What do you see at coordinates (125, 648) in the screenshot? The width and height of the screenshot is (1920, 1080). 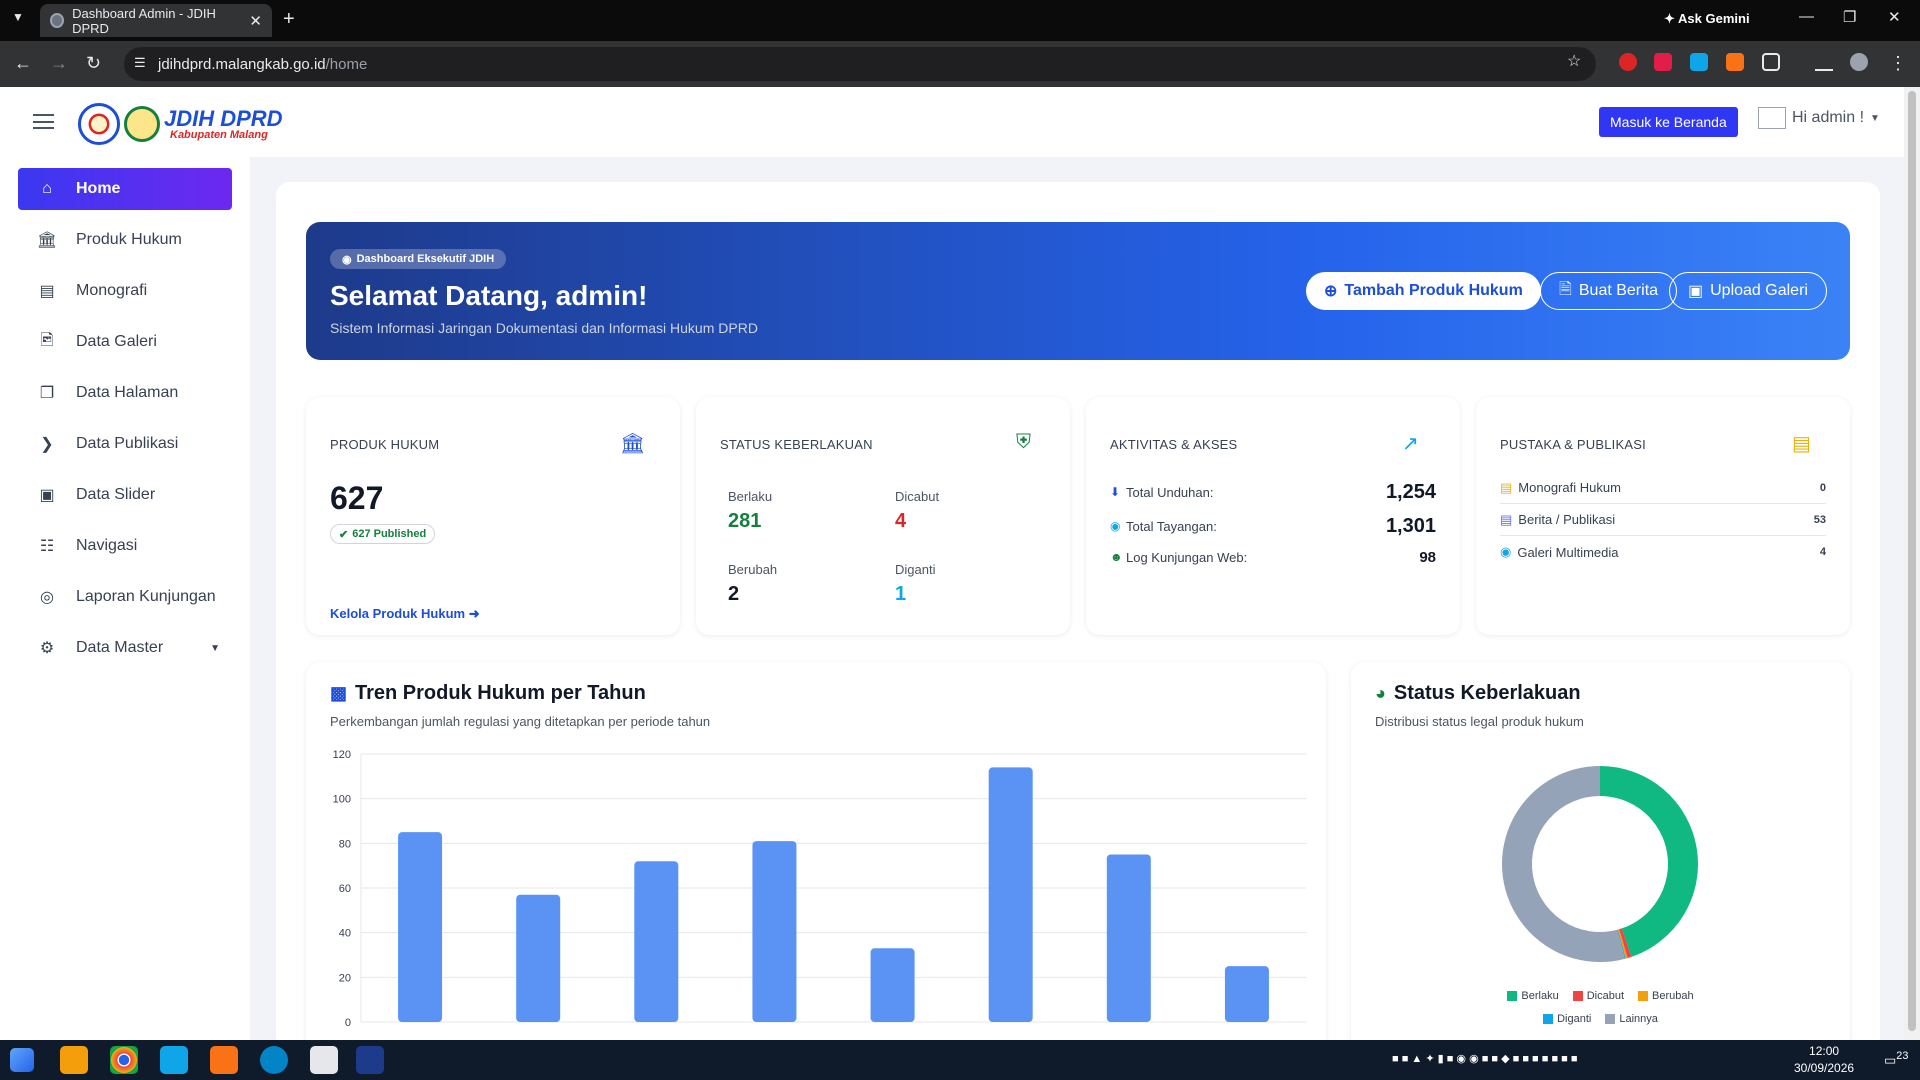 I see `sidebar-item-data-master: ⚙ Data Master ▼` at bounding box center [125, 648].